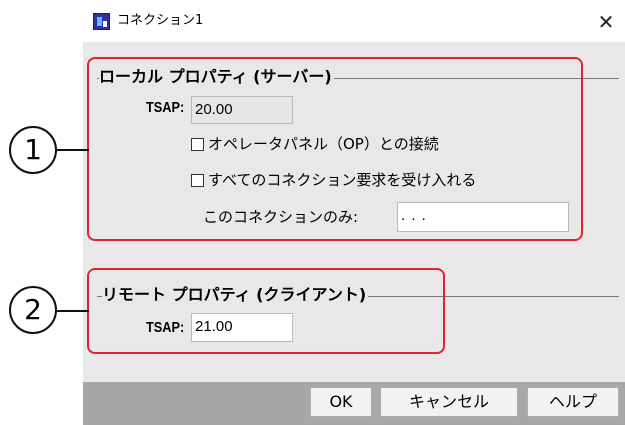 Image resolution: width=625 pixels, height=425 pixels. Describe the element at coordinates (266, 311) in the screenshot. I see `remote-properties-highlight` at that location.